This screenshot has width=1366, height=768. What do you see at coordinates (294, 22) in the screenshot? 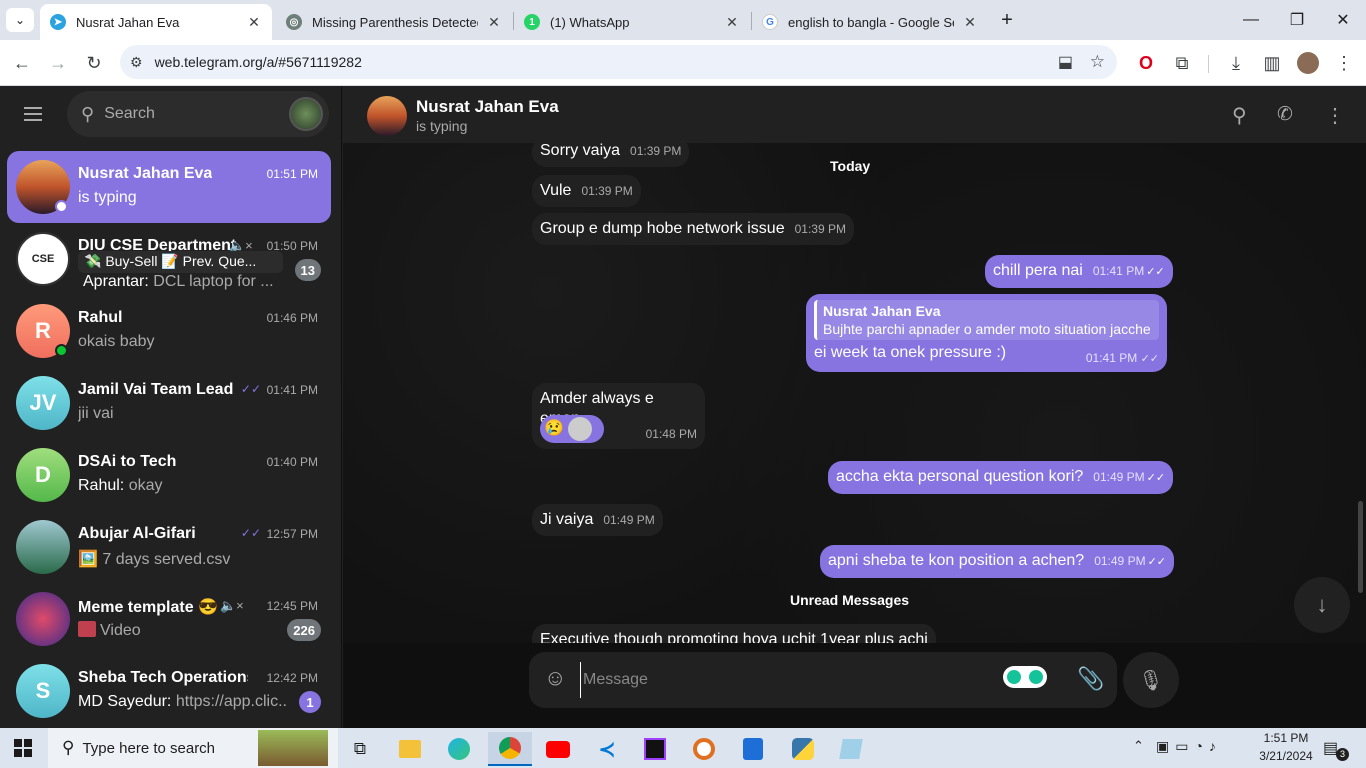
I see `chatgpt-icon: ◎` at bounding box center [294, 22].